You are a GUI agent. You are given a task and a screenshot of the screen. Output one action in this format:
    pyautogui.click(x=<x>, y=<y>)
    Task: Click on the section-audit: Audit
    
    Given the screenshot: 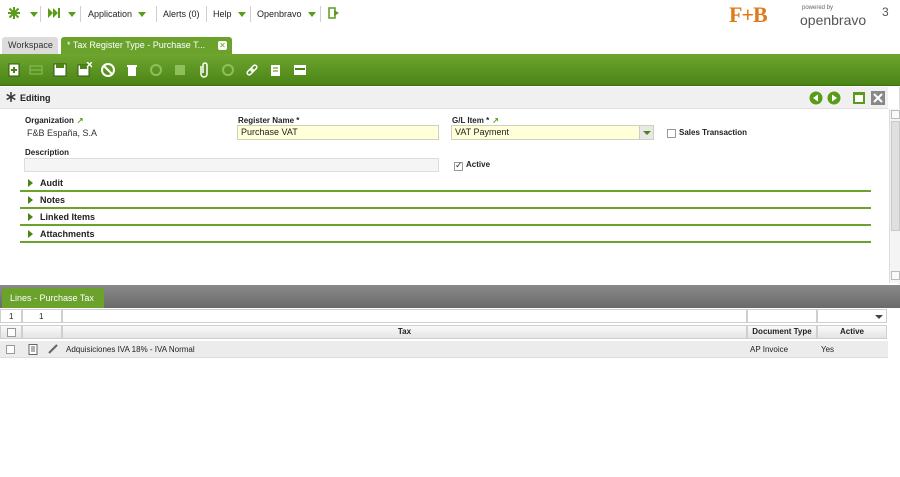 What is the action you would take?
    pyautogui.click(x=445, y=183)
    